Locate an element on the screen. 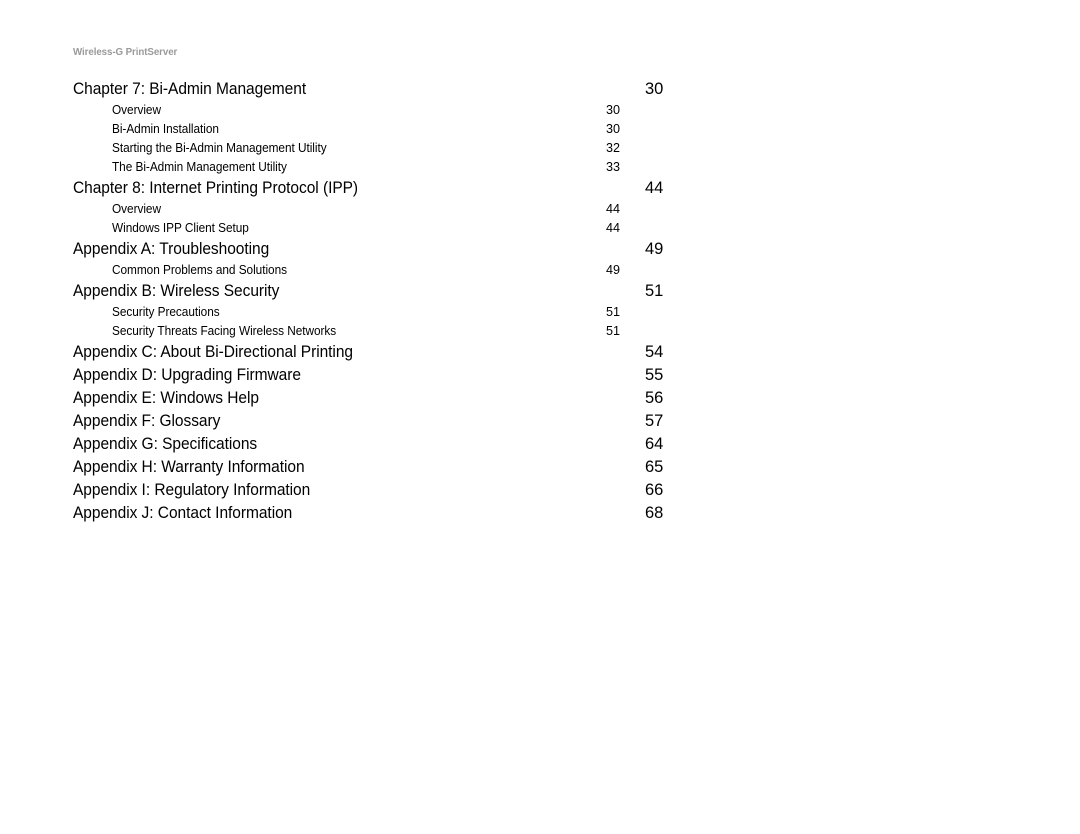  toc-entry-page-number: 66 is located at coordinates (654, 490).